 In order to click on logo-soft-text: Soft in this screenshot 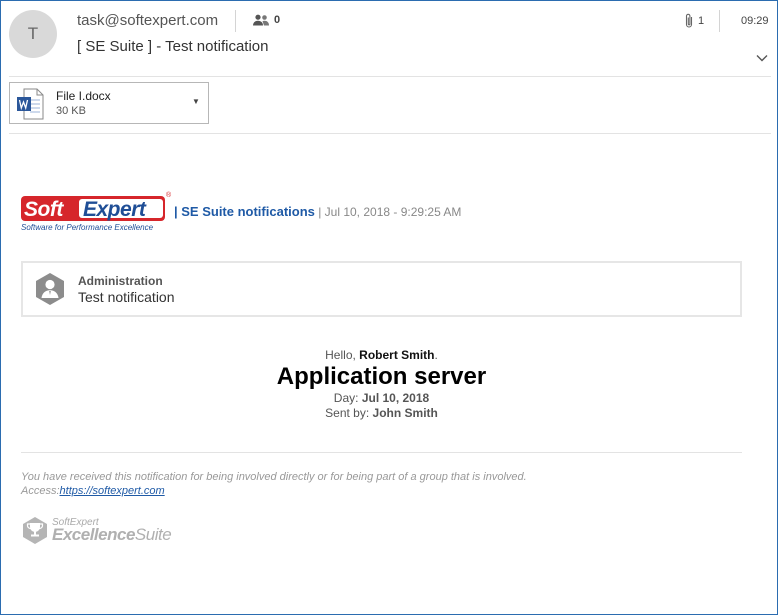, I will do `click(43, 209)`.